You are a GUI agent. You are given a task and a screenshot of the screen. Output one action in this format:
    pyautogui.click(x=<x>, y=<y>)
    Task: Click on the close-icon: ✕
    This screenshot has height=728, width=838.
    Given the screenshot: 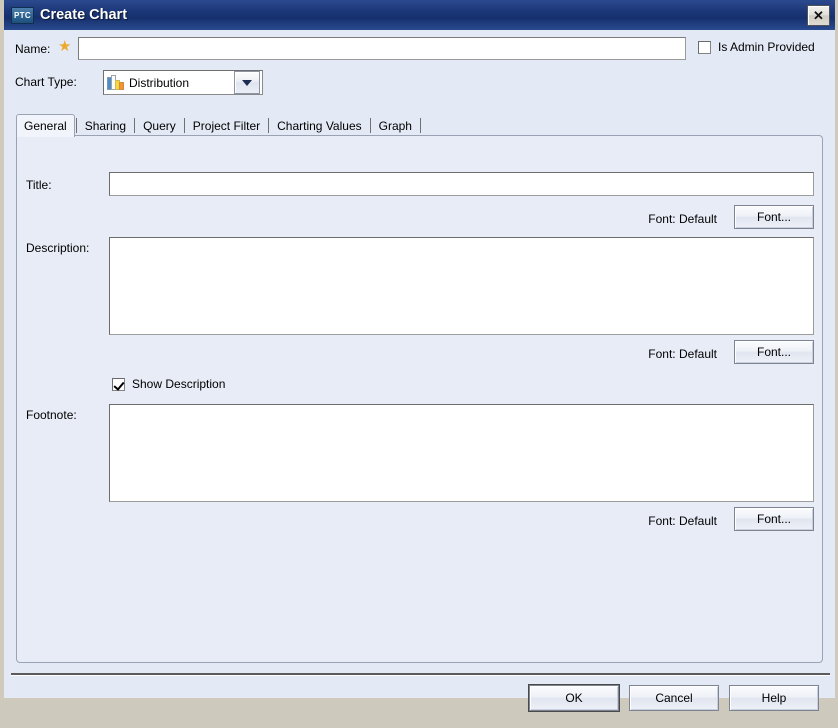 What is the action you would take?
    pyautogui.click(x=818, y=15)
    